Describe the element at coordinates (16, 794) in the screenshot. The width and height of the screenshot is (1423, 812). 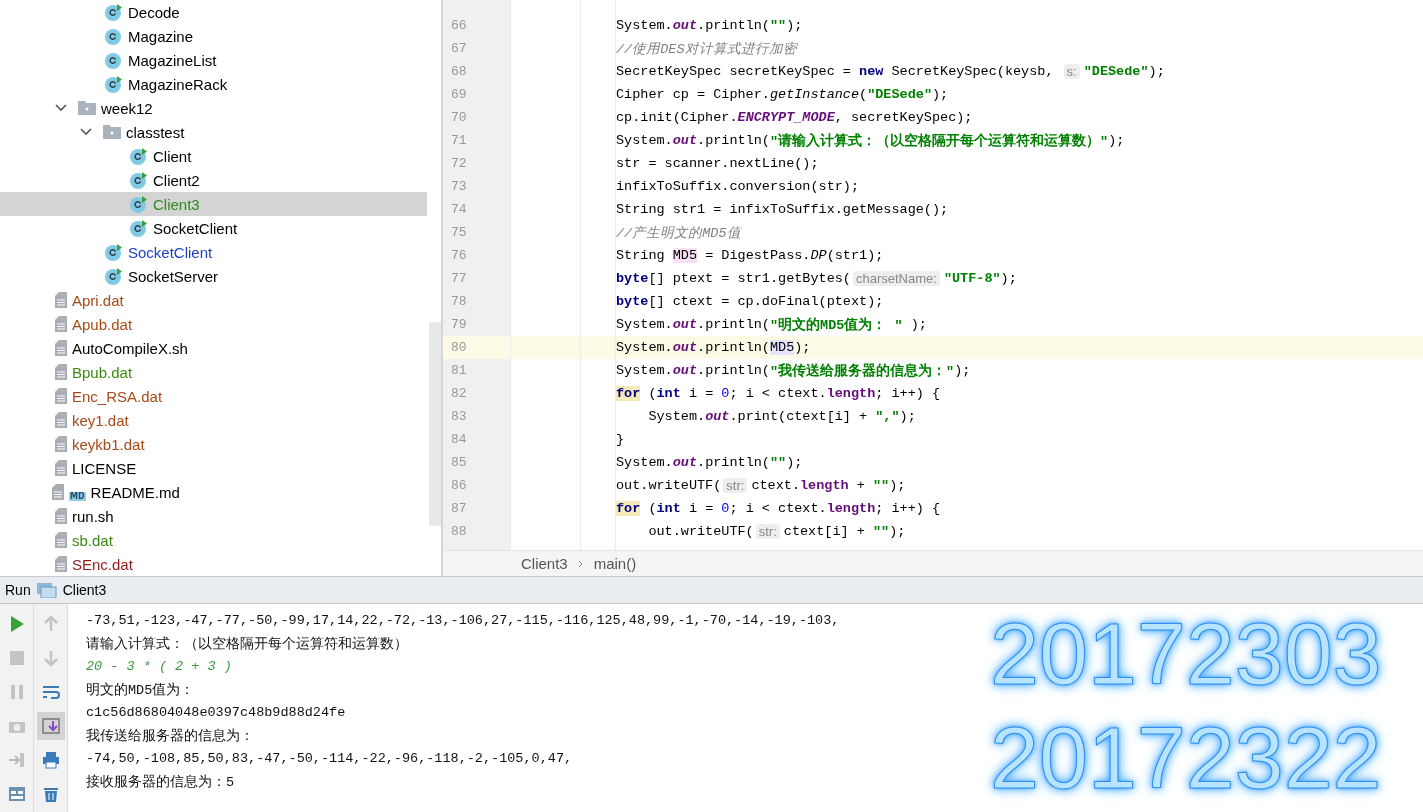
I see `layout-icon` at that location.